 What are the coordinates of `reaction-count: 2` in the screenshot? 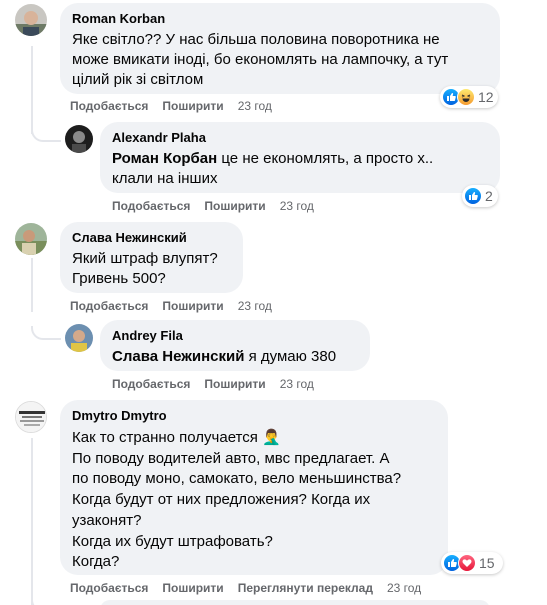 It's located at (489, 196).